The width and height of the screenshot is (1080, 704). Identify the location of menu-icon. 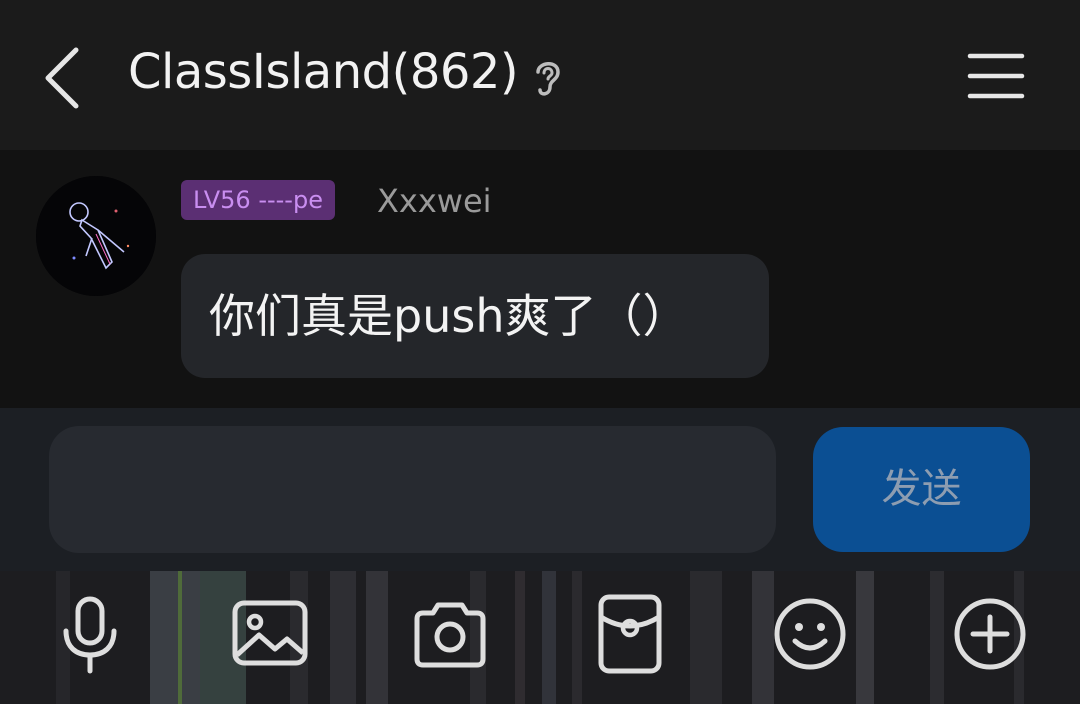
(996, 76).